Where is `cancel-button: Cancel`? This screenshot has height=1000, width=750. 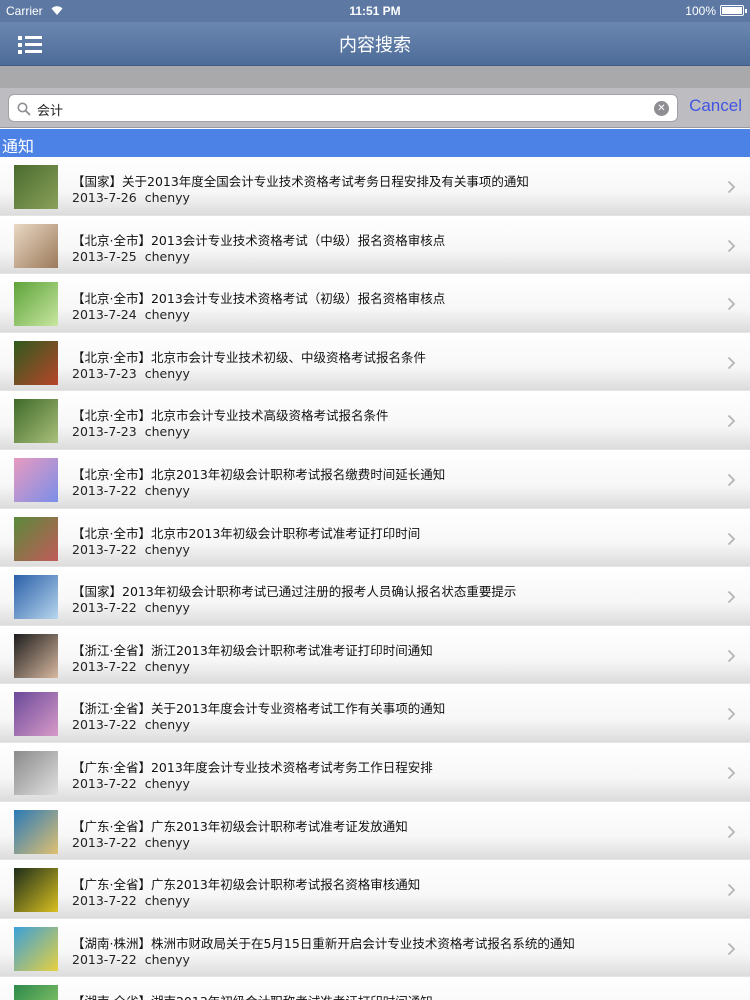
cancel-button: Cancel is located at coordinates (715, 106).